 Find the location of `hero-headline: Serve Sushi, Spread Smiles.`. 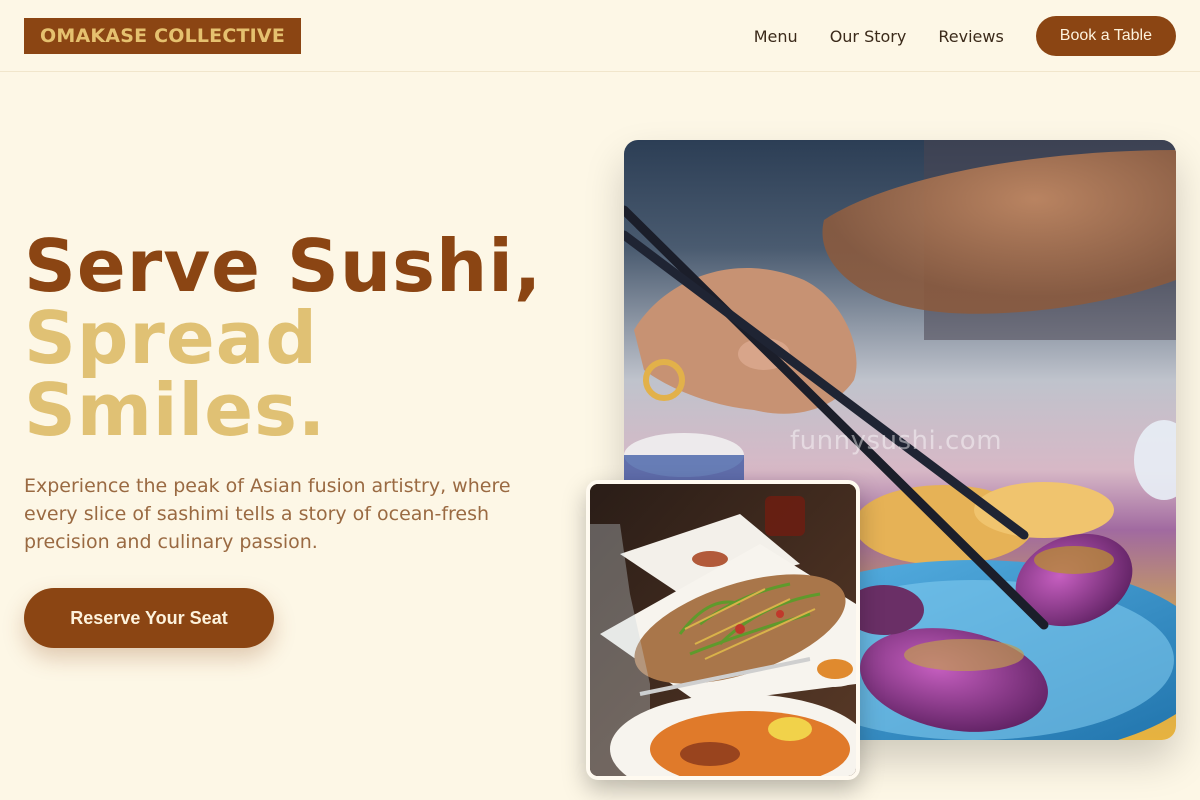

hero-headline: Serve Sushi, Spread Smiles. is located at coordinates (304, 338).